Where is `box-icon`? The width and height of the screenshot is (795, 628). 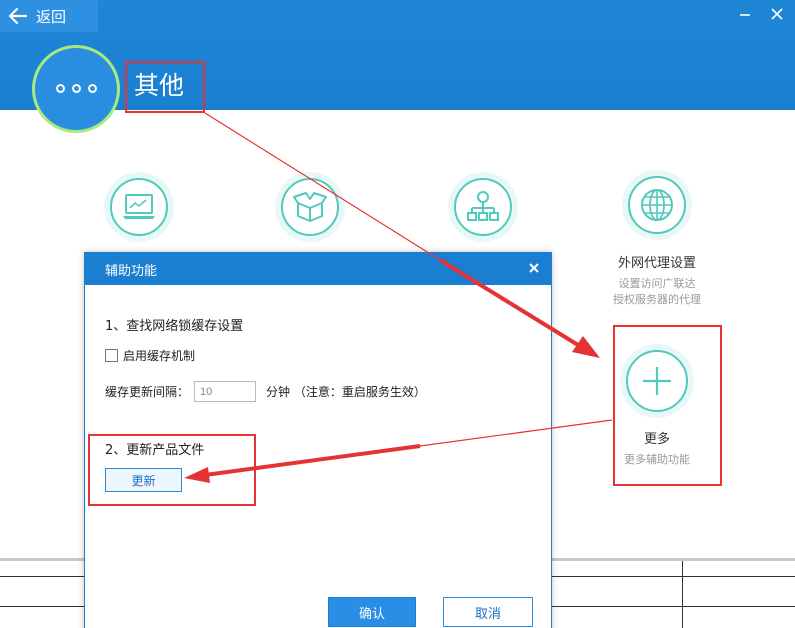
box-icon is located at coordinates (310, 207).